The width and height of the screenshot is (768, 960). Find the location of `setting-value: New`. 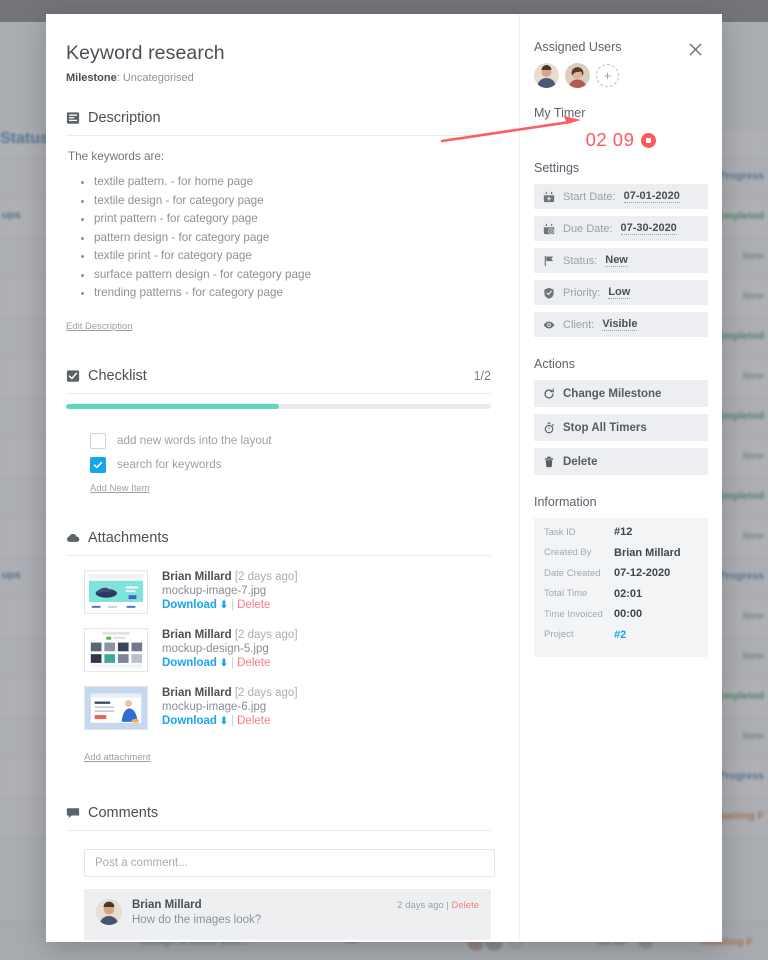

setting-value: New is located at coordinates (616, 260).